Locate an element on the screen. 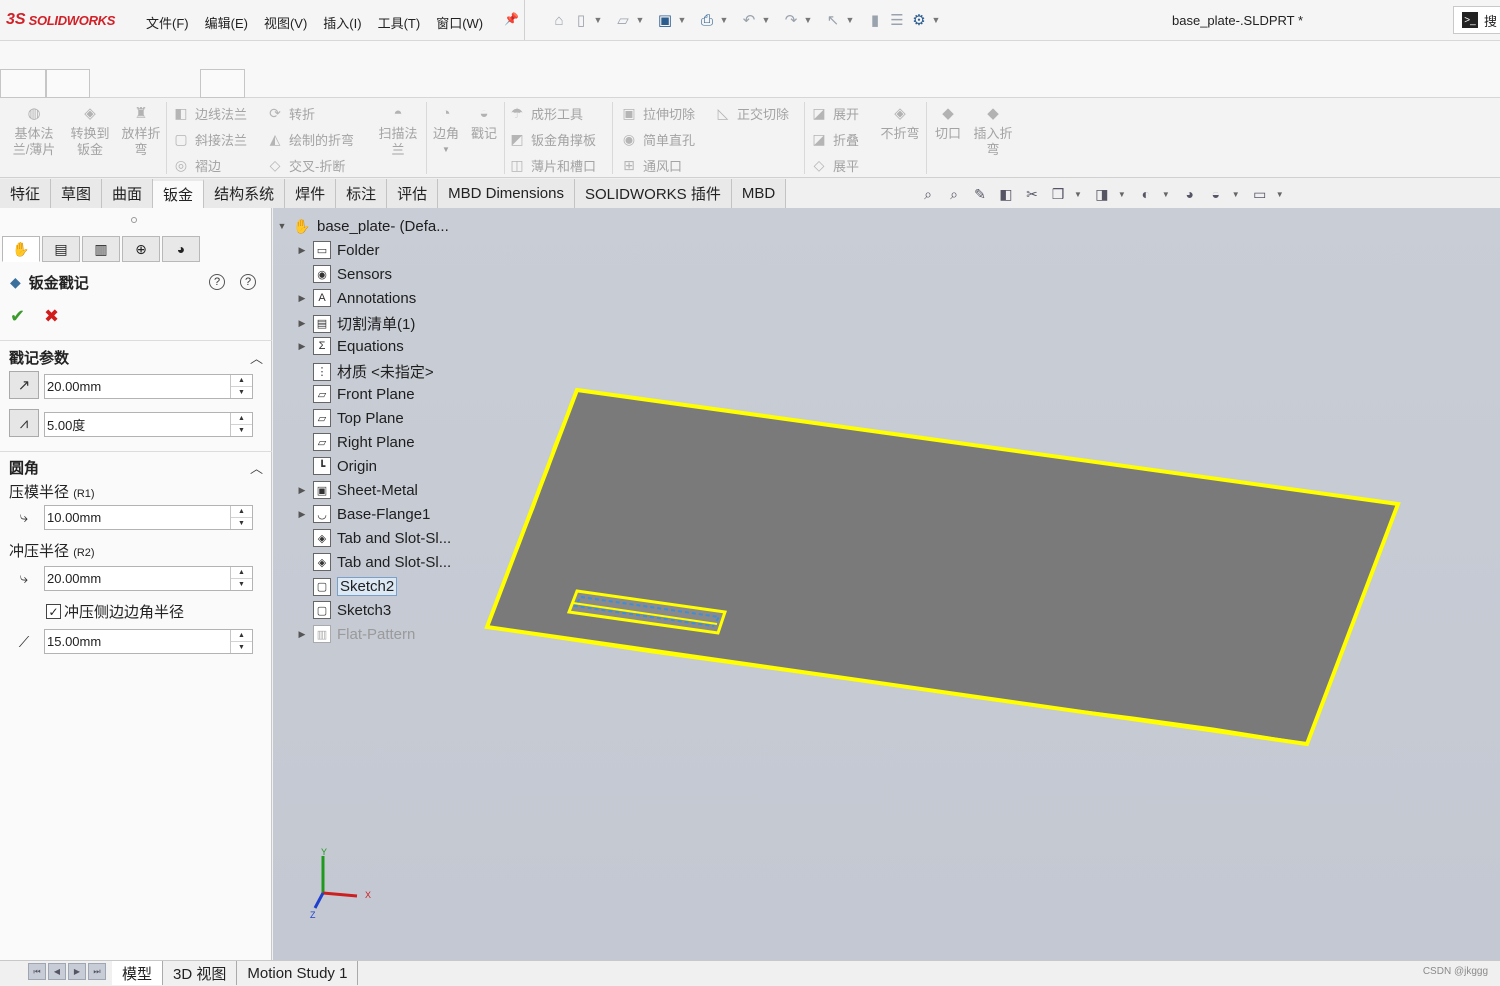 The image size is (1500, 986). whats-wrong-icon: ? is located at coordinates (217, 282).